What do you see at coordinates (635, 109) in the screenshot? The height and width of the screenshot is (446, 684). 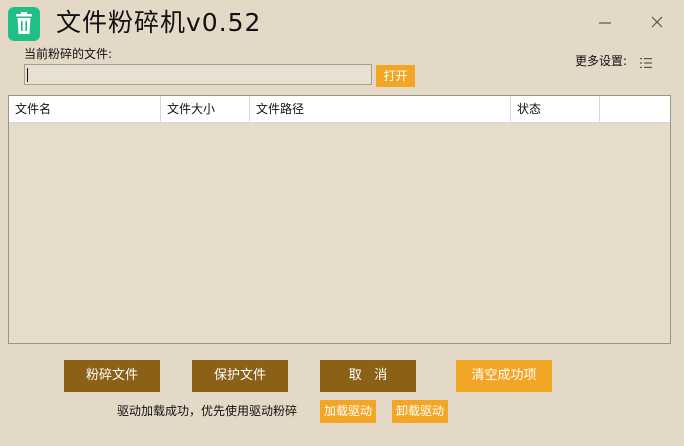 I see `column-header-empty` at bounding box center [635, 109].